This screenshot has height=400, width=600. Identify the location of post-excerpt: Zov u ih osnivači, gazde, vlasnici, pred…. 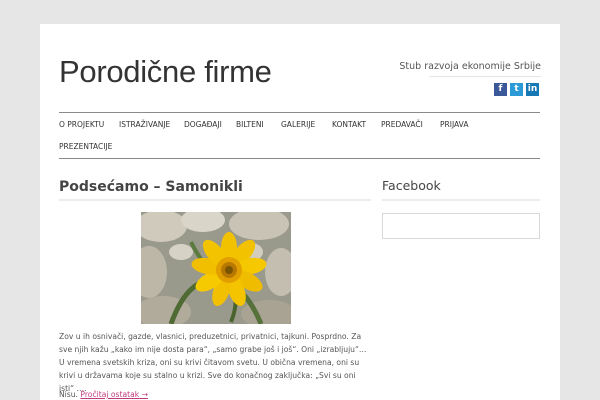
(213, 362).